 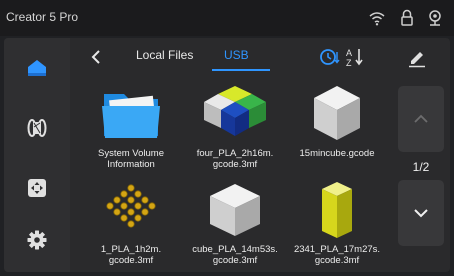 I want to click on tab-usb: USB, so click(x=236, y=55).